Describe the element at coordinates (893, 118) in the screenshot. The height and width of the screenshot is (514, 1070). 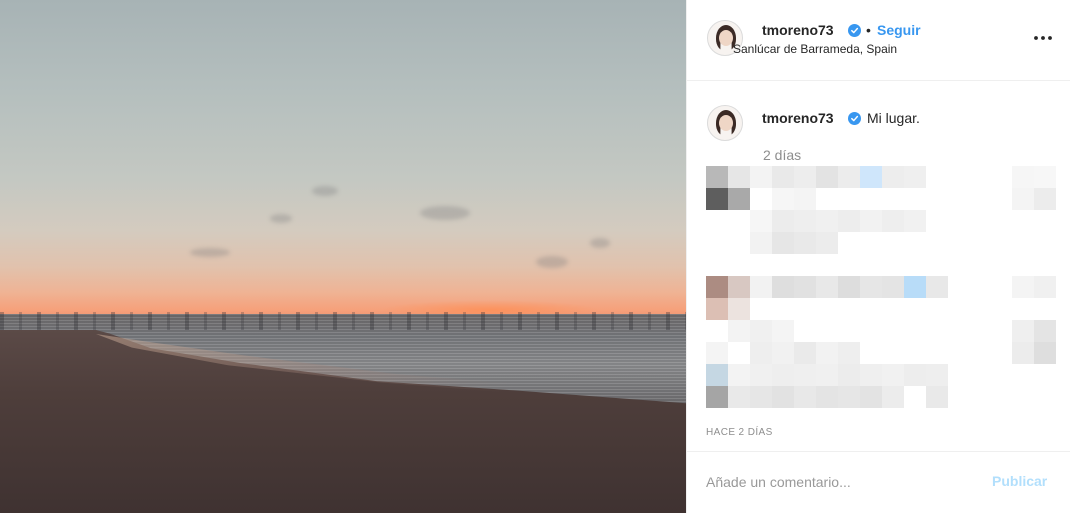
I see `caption-text: Mi lugar.` at that location.